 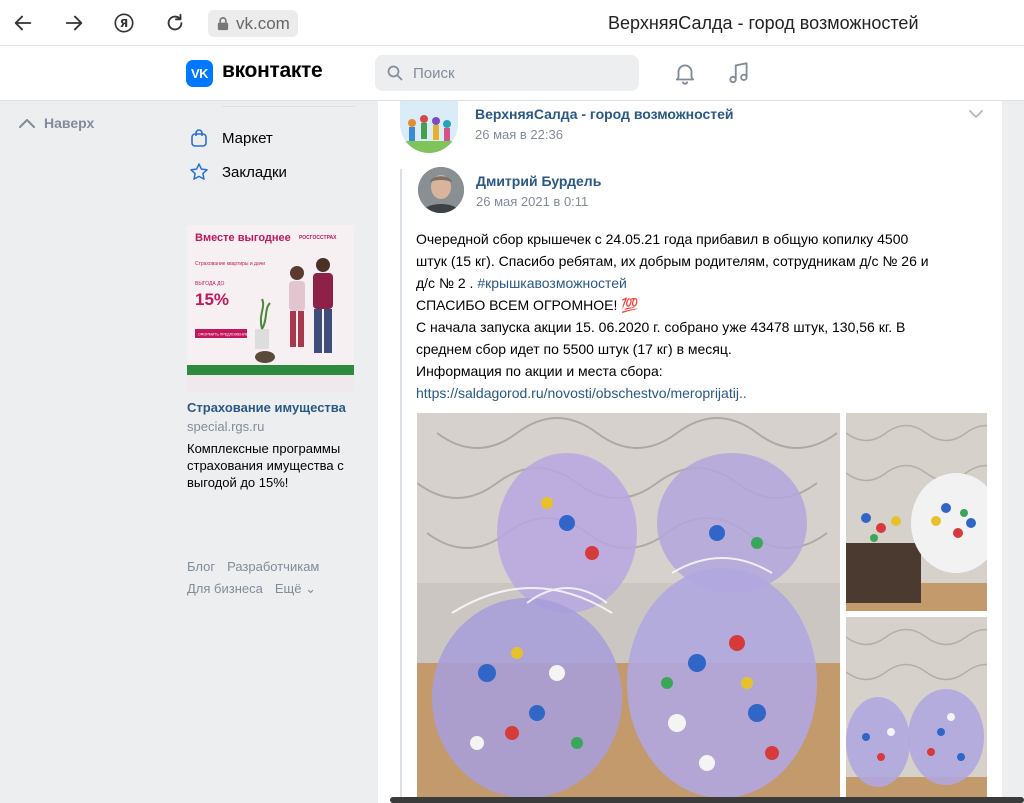 What do you see at coordinates (739, 73) in the screenshot?
I see `music-icon` at bounding box center [739, 73].